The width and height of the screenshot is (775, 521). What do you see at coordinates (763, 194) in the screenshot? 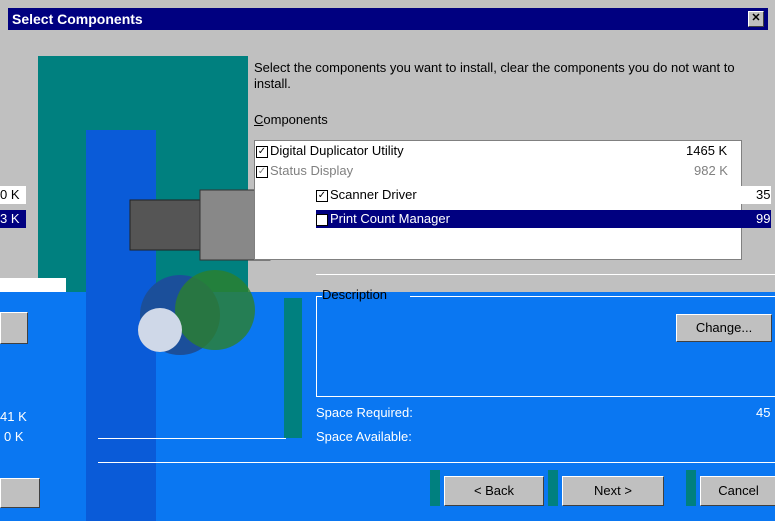
I see `component-size: 35` at bounding box center [763, 194].